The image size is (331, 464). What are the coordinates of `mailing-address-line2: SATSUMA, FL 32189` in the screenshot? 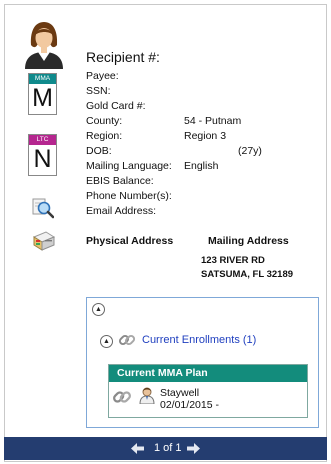 It's located at (247, 274).